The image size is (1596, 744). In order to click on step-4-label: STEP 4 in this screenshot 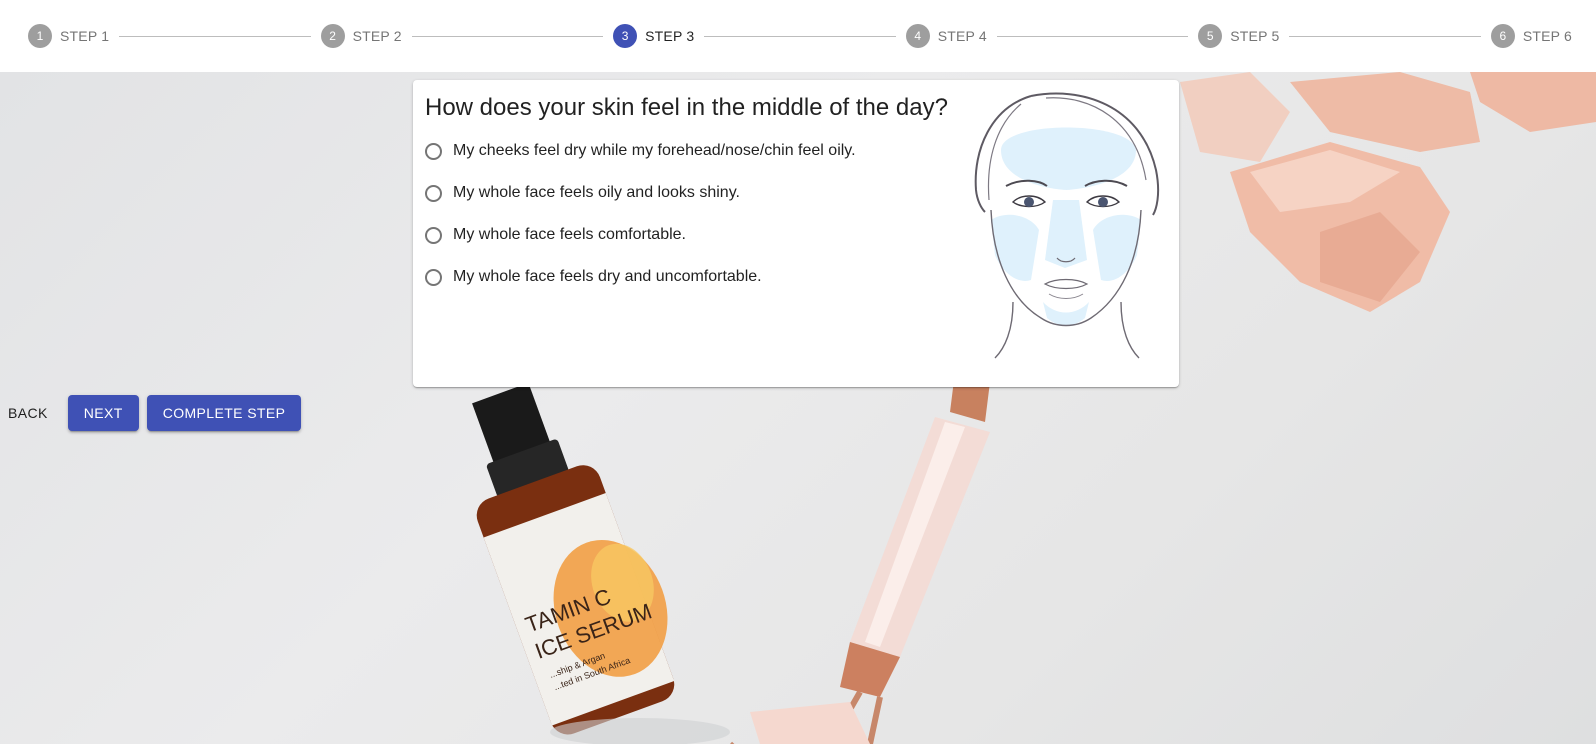, I will do `click(962, 36)`.